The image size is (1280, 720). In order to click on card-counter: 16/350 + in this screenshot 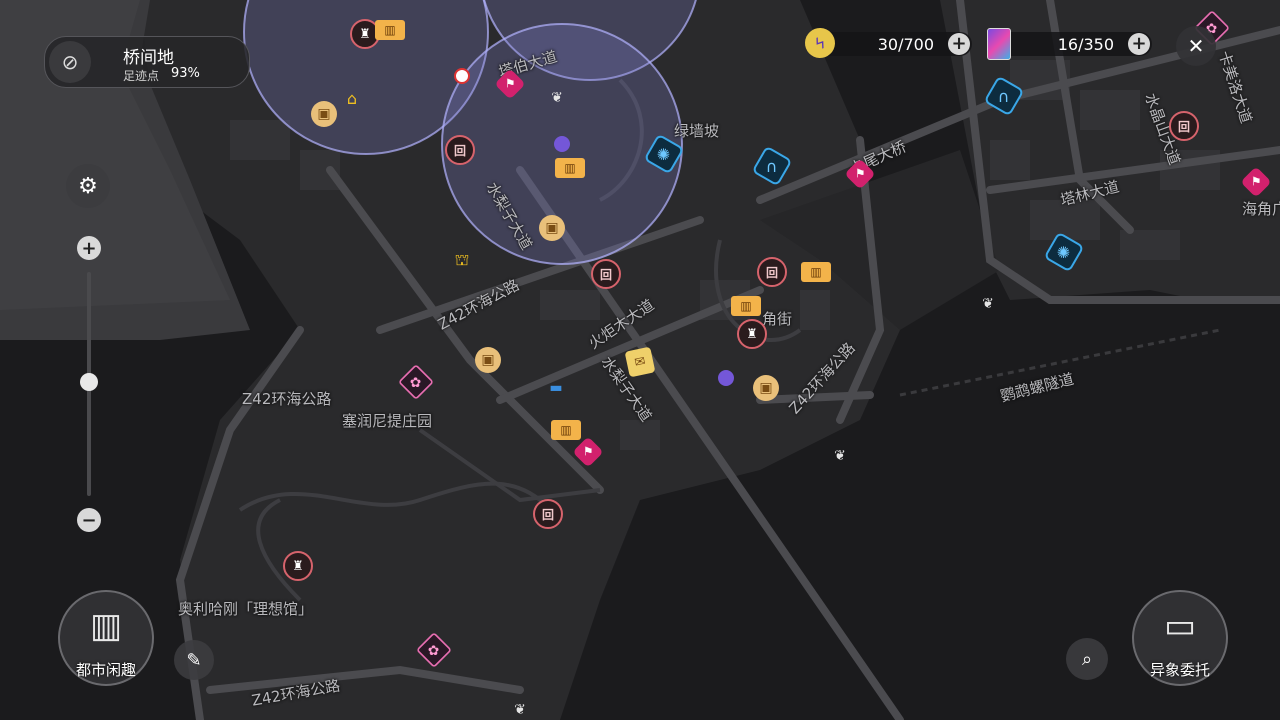, I will do `click(1074, 44)`.